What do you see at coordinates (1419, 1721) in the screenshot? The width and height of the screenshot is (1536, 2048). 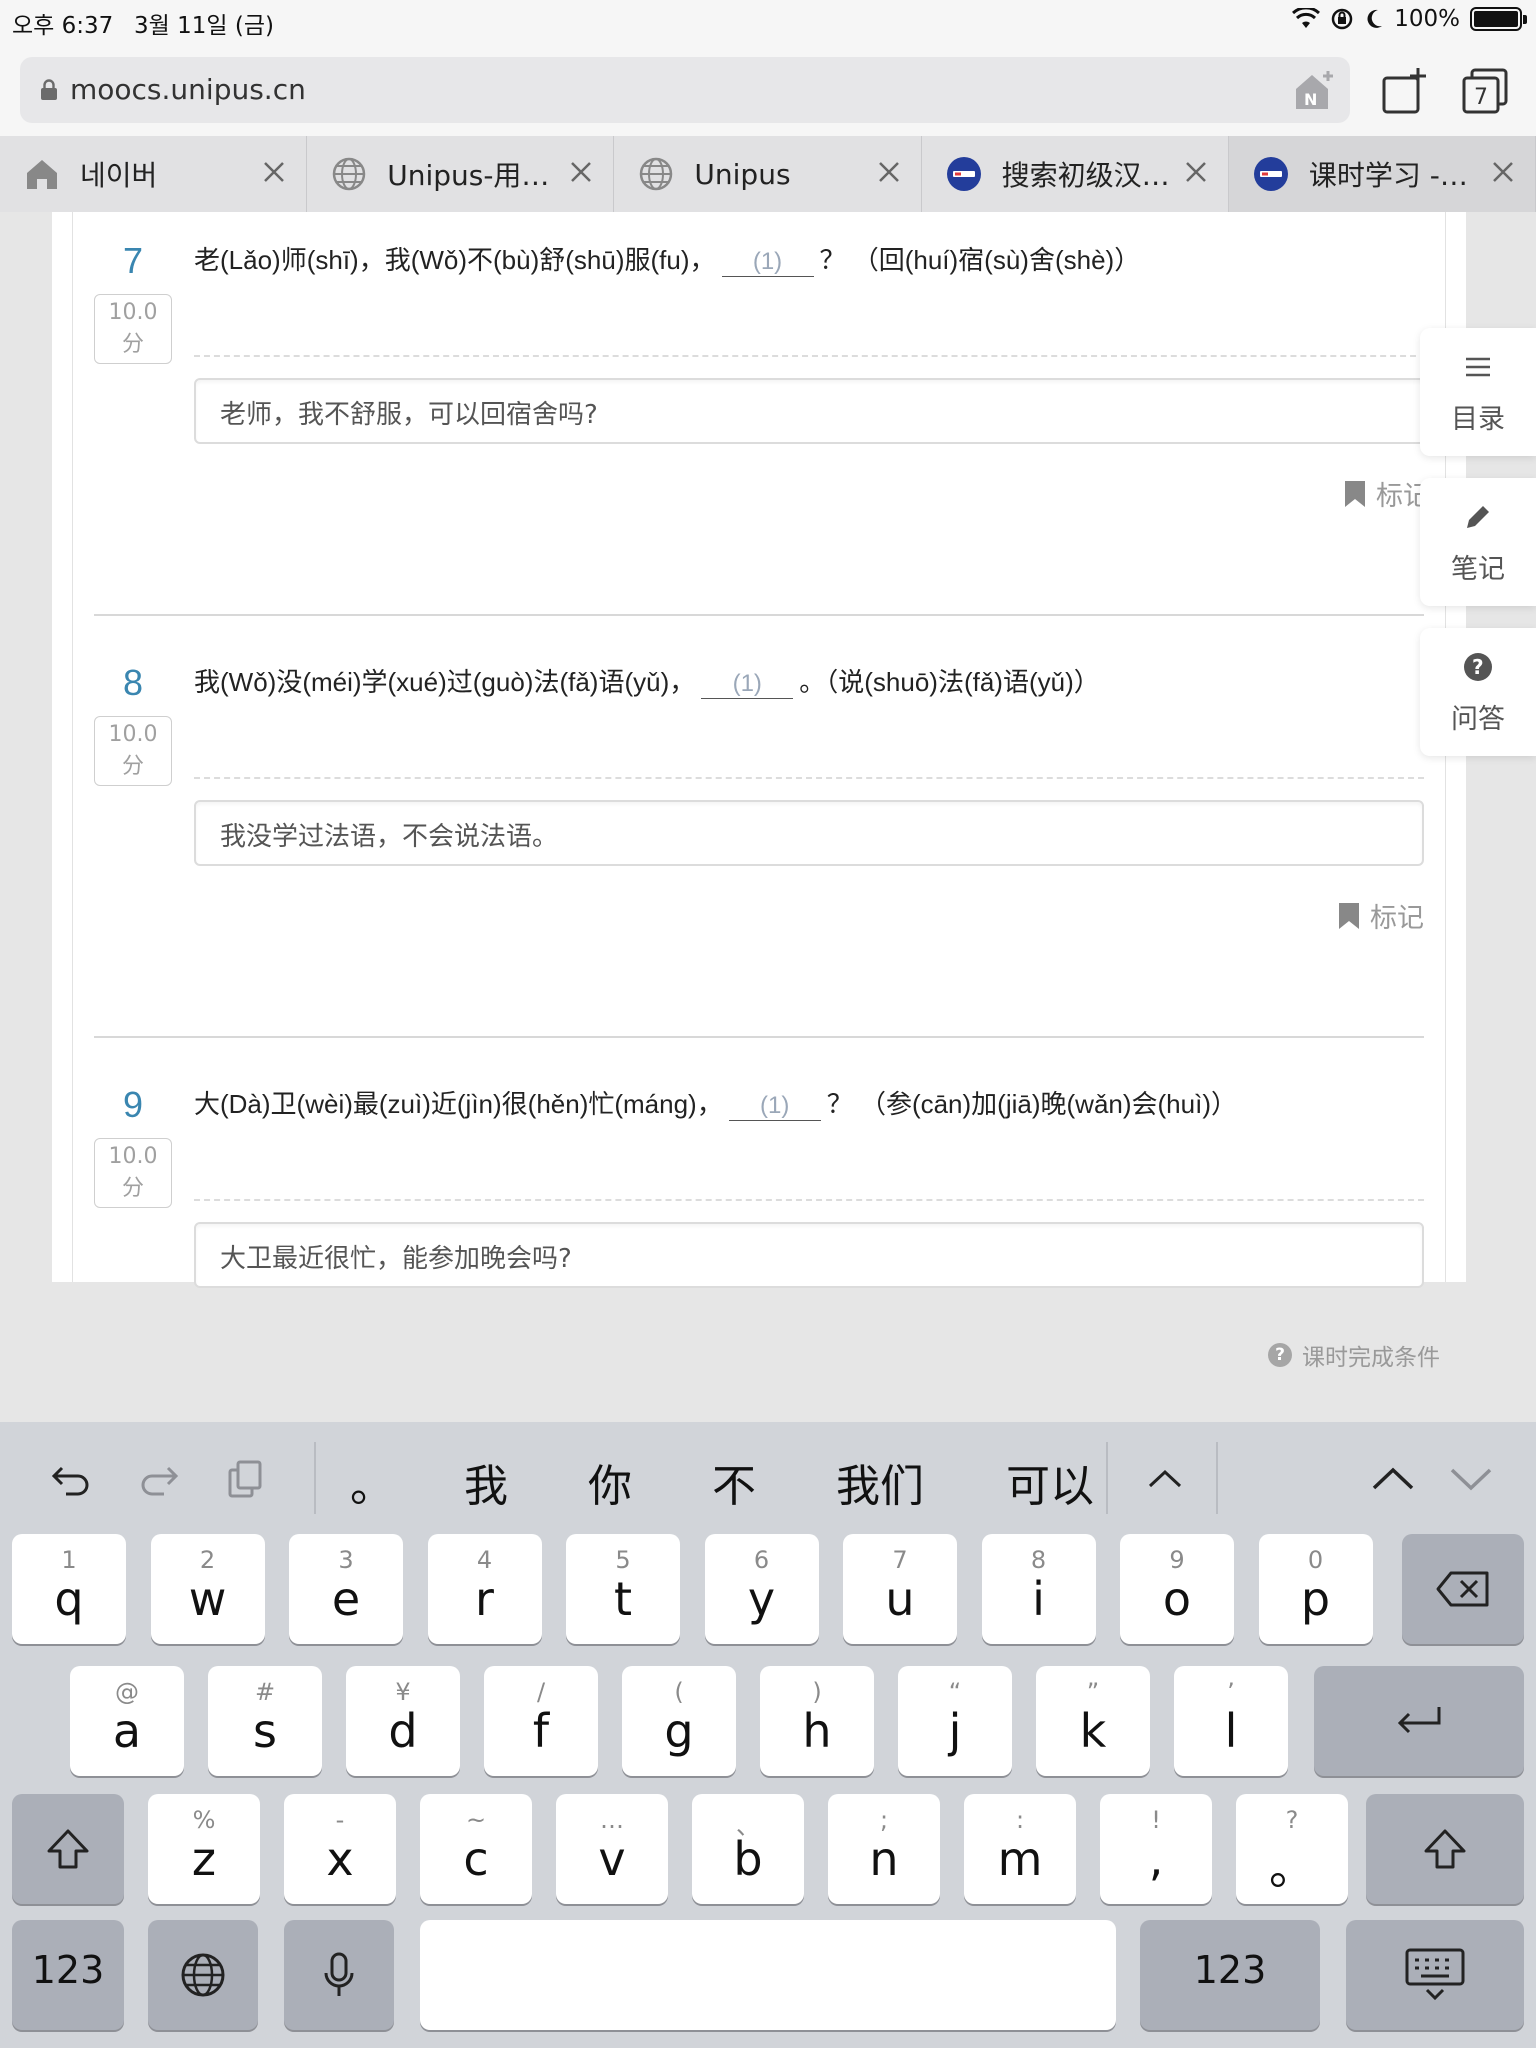 I see `return-key` at bounding box center [1419, 1721].